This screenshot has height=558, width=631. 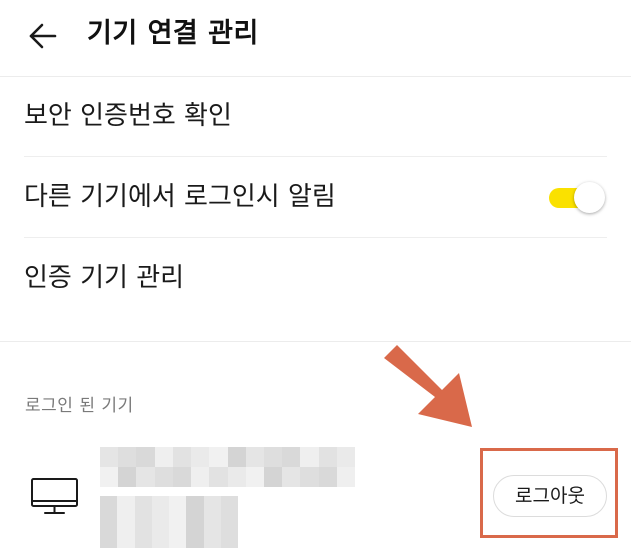 I want to click on login-alert-toggle, so click(x=577, y=198).